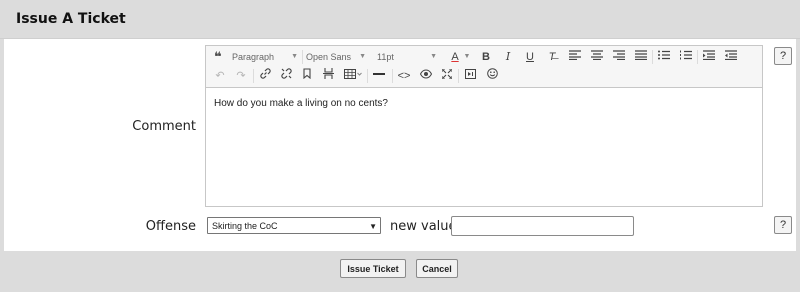  What do you see at coordinates (170, 226) in the screenshot?
I see `offense-label: Offense` at bounding box center [170, 226].